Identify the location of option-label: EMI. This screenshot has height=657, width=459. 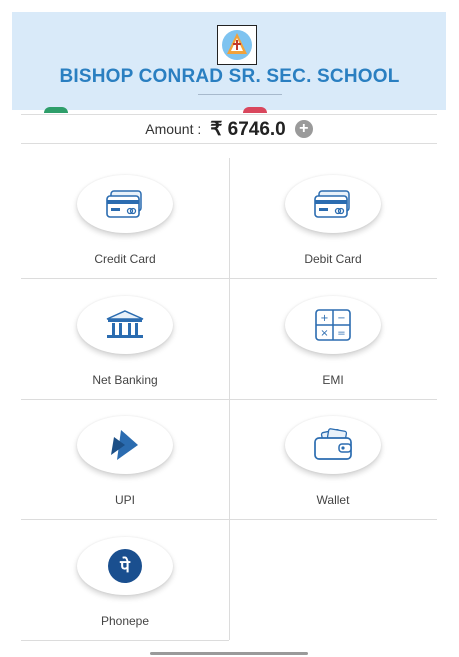
(333, 380).